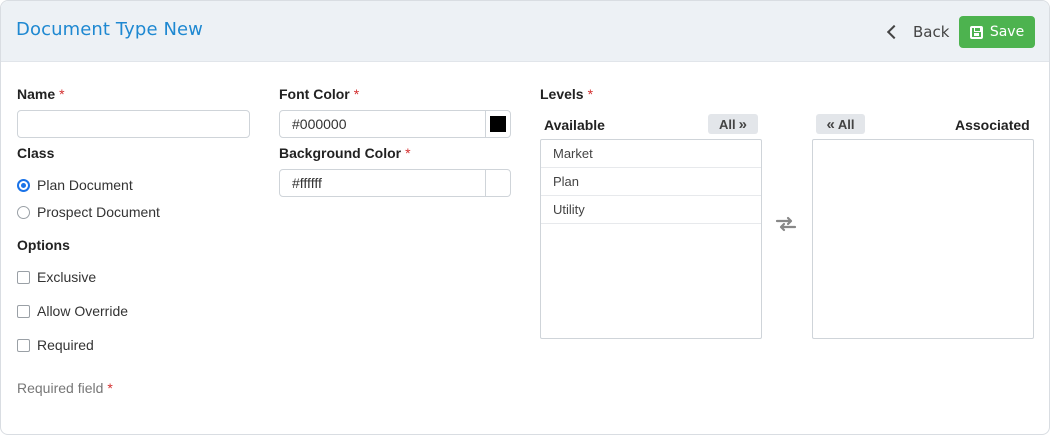 Image resolution: width=1050 pixels, height=435 pixels. Describe the element at coordinates (931, 32) in the screenshot. I see `back-label: Back` at that location.